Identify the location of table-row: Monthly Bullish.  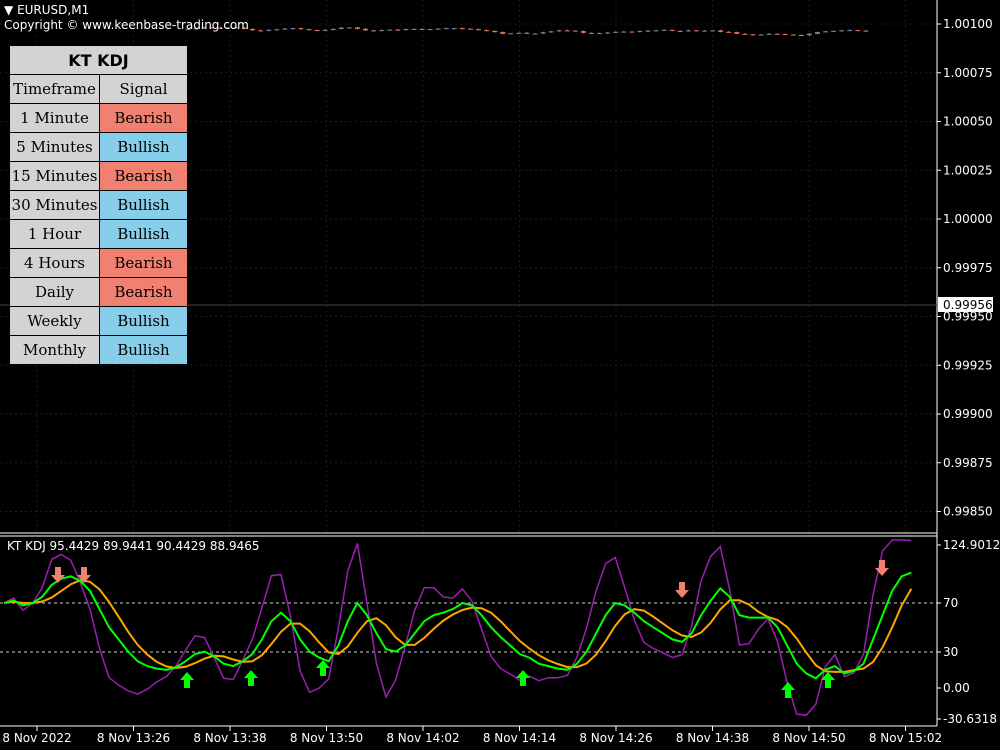
(98, 350).